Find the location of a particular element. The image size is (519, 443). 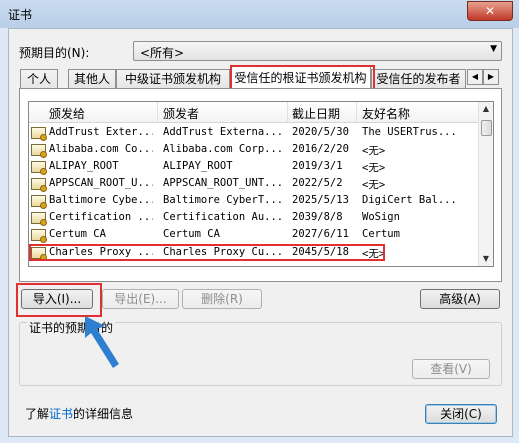

purpose-value: <所有> is located at coordinates (162, 53).